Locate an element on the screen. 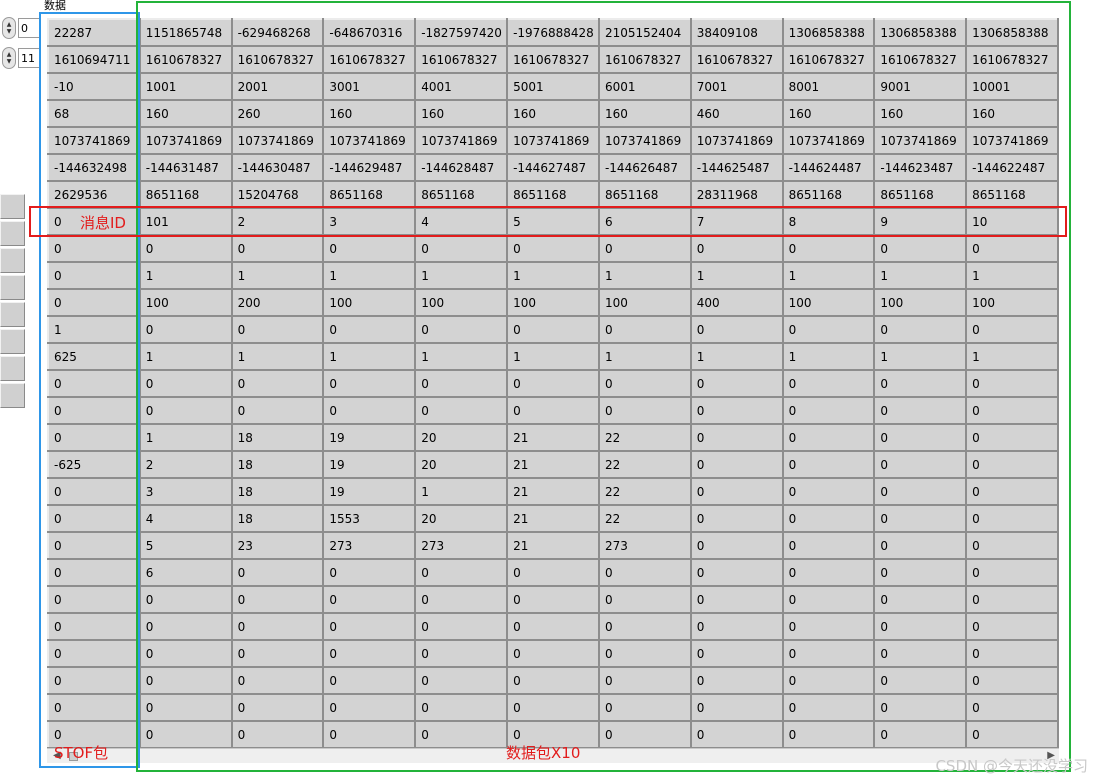  col-index-spinner: ▲ ▼ is located at coordinates (9, 58).